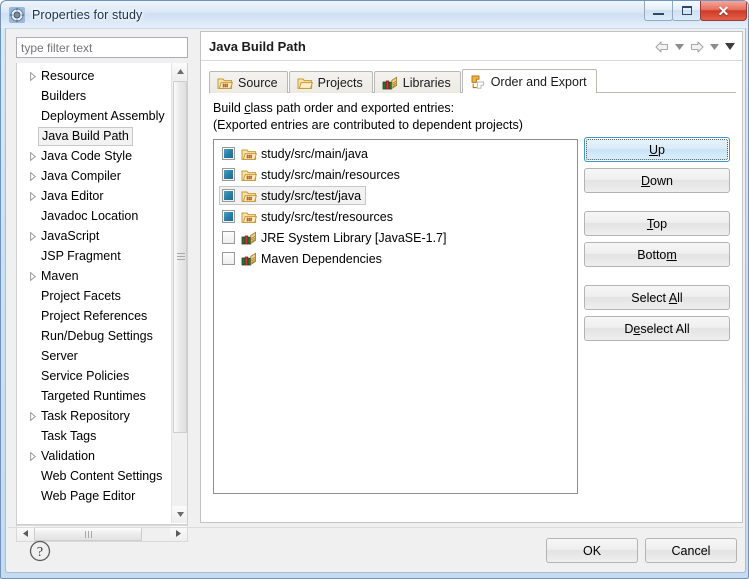 This screenshot has width=749, height=579. I want to click on top-button: Top, so click(657, 223).